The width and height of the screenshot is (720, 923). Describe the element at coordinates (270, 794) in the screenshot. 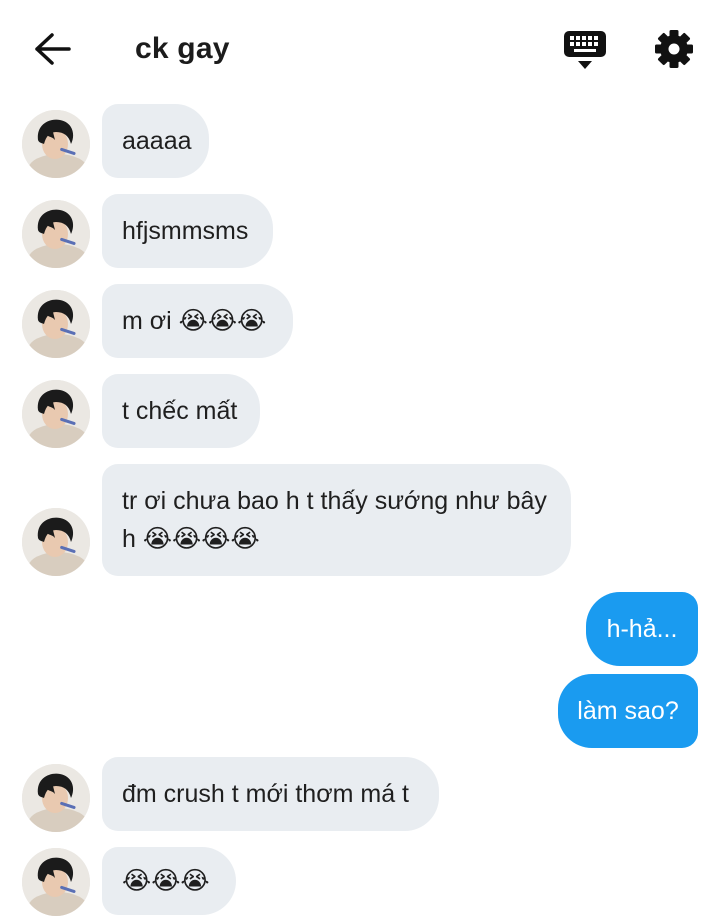

I see `message-bubble-incoming: đm crush t mới thơm má t` at that location.